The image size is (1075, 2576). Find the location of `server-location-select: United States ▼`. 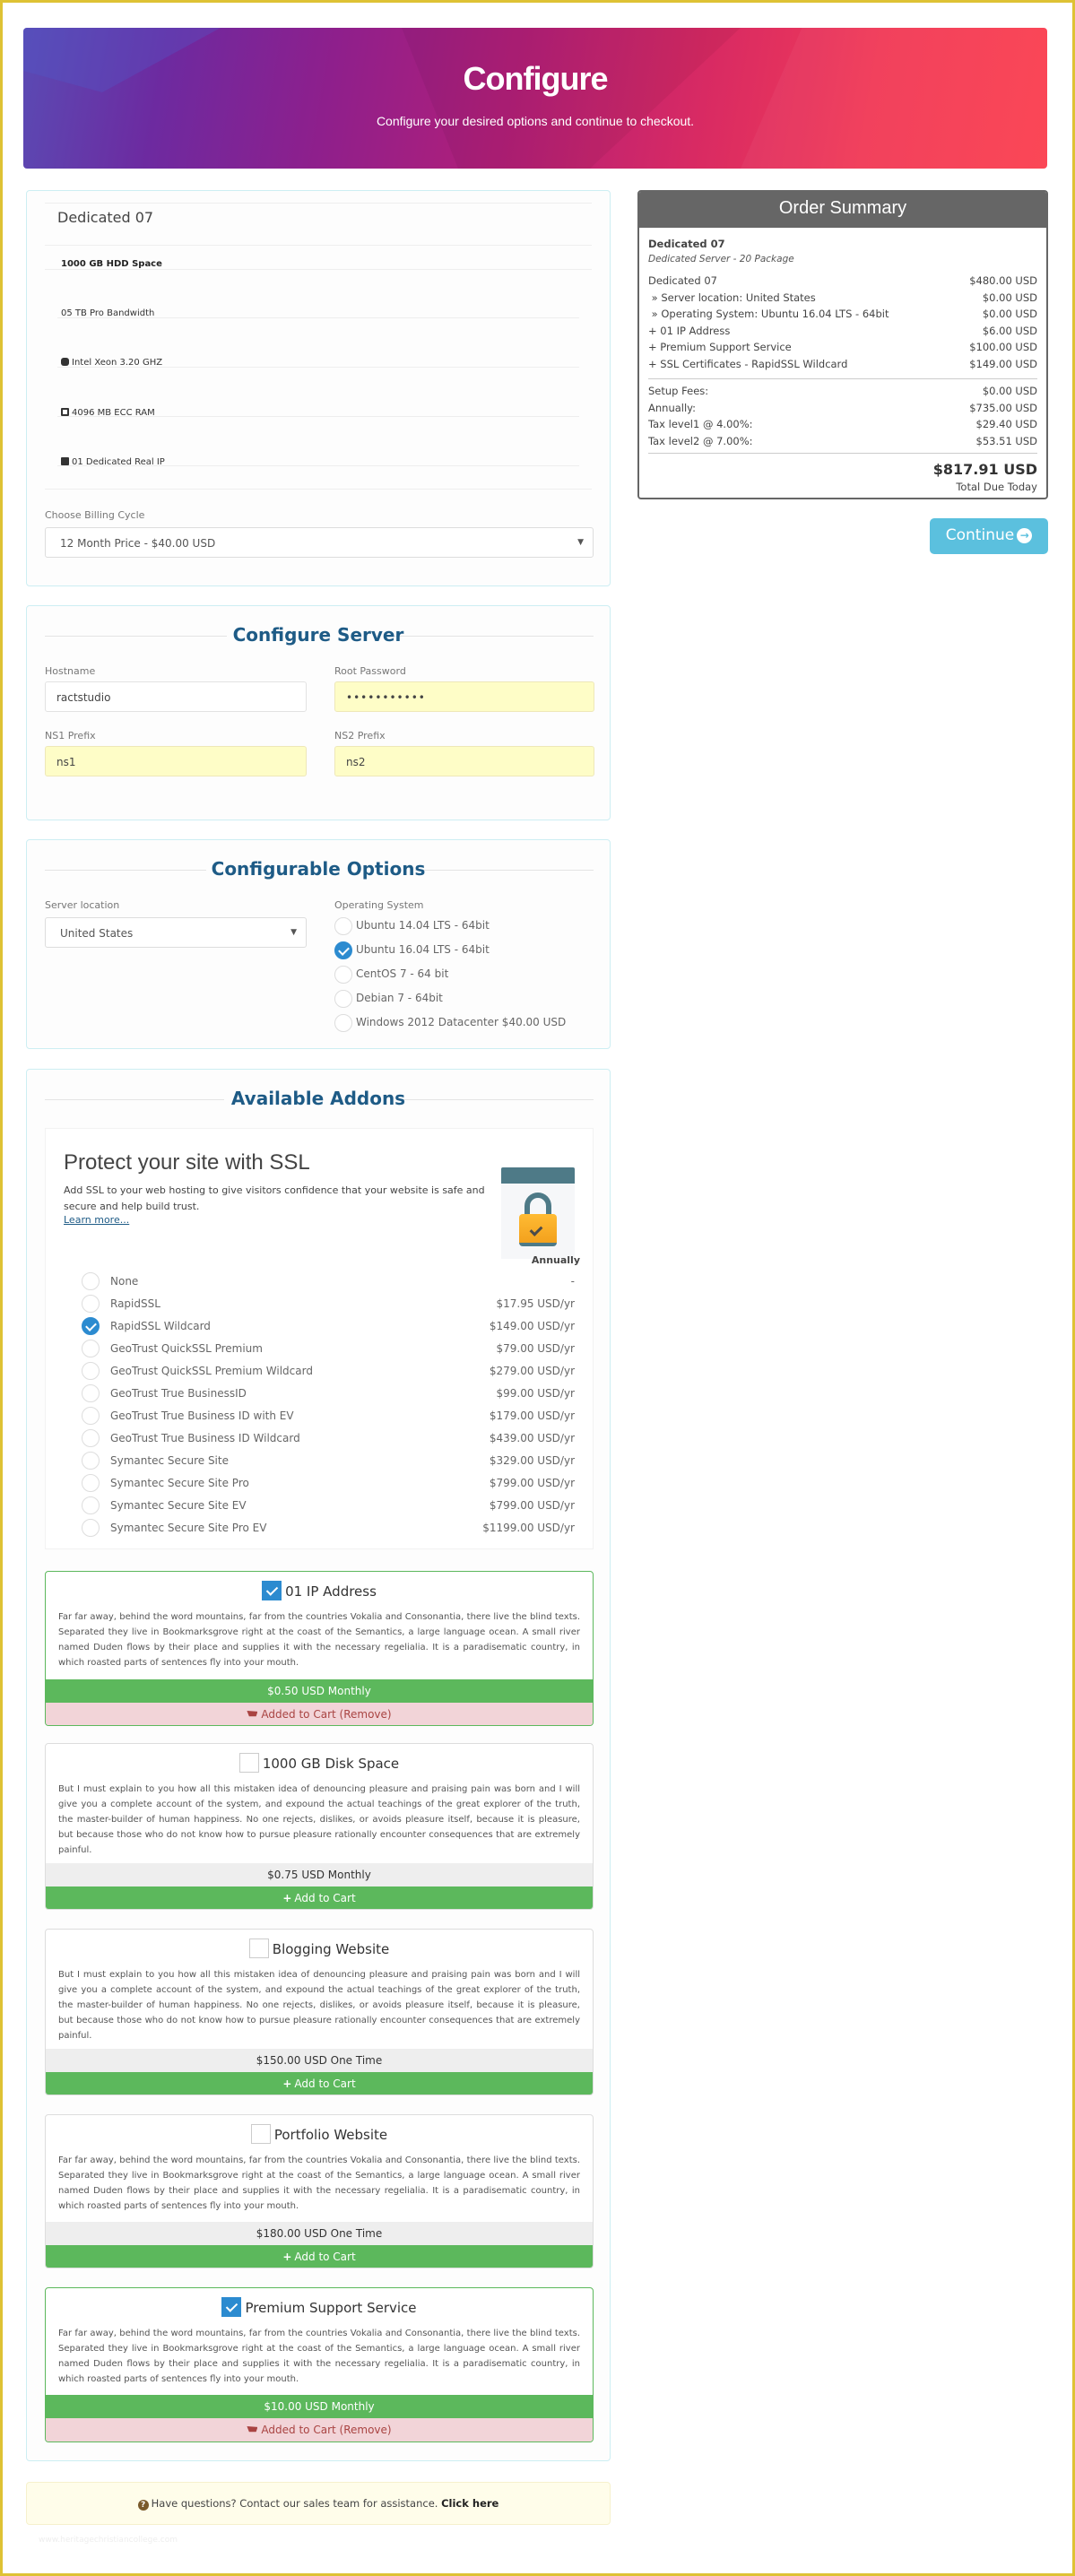

server-location-select: United States ▼ is located at coordinates (176, 933).